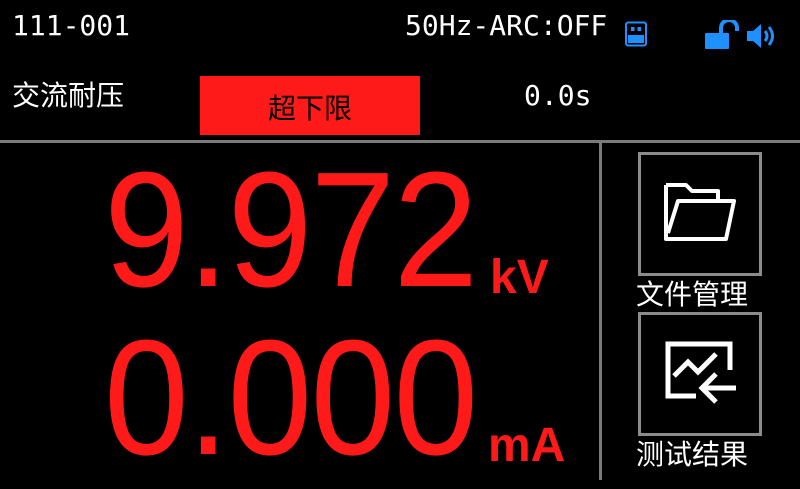 This screenshot has width=800, height=489. What do you see at coordinates (68, 95) in the screenshot?
I see `test-mode-label: 交流耐压` at bounding box center [68, 95].